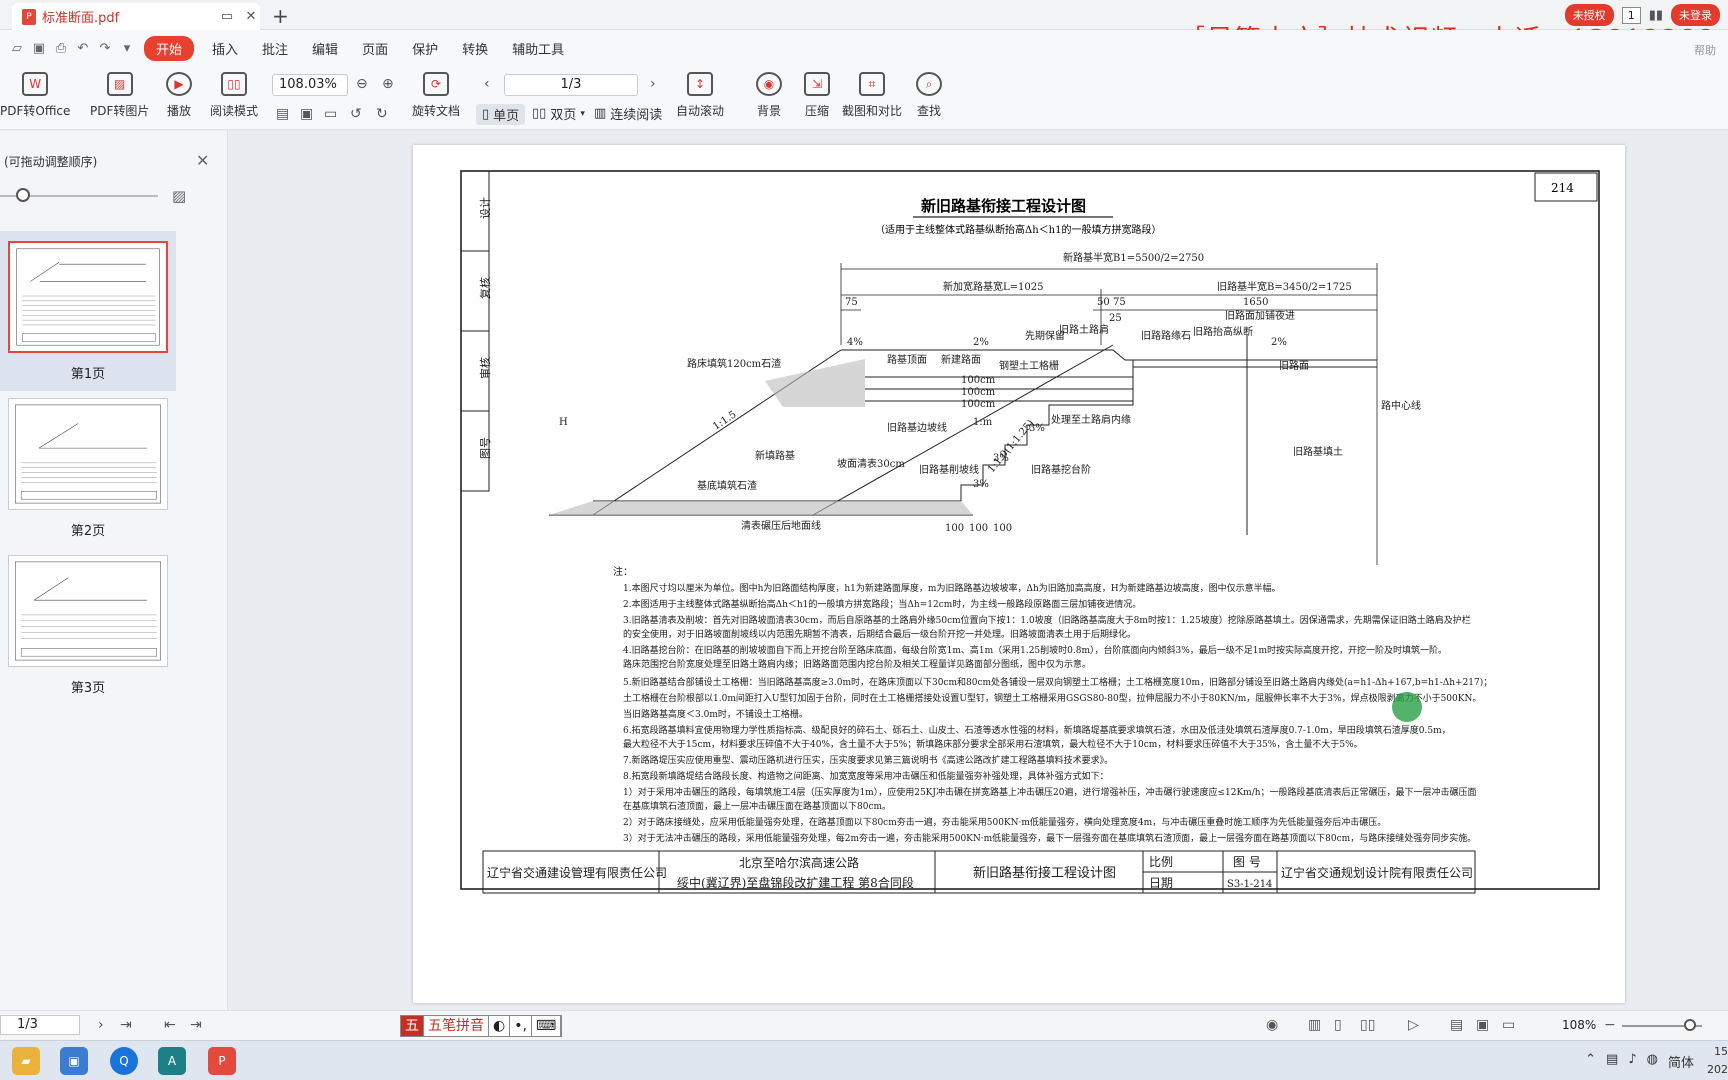 Image resolution: width=1728 pixels, height=1080 pixels. What do you see at coordinates (978, 380) in the screenshot?
I see `label-grid-3: 100cm` at bounding box center [978, 380].